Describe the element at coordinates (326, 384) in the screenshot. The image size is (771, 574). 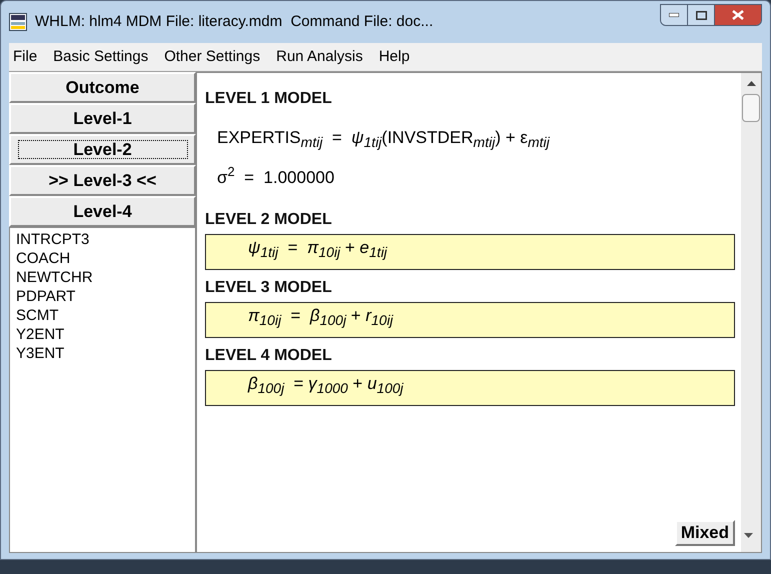
I see `equation: β$_{100j}$ = γ$_{1000}$ + u$_{100j}$` at that location.